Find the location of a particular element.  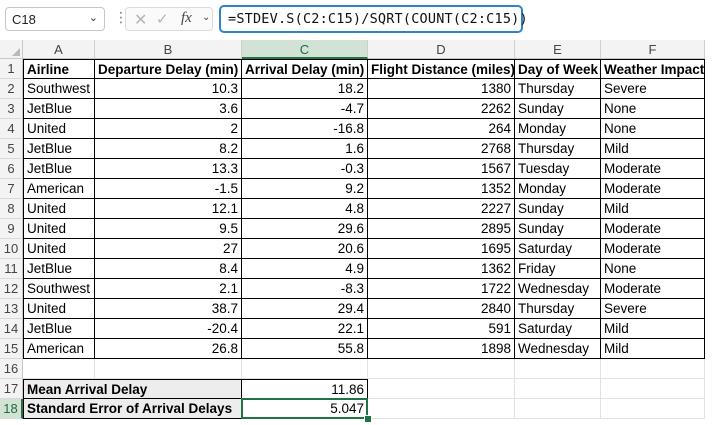

data-cell: 38.7 is located at coordinates (168, 309).